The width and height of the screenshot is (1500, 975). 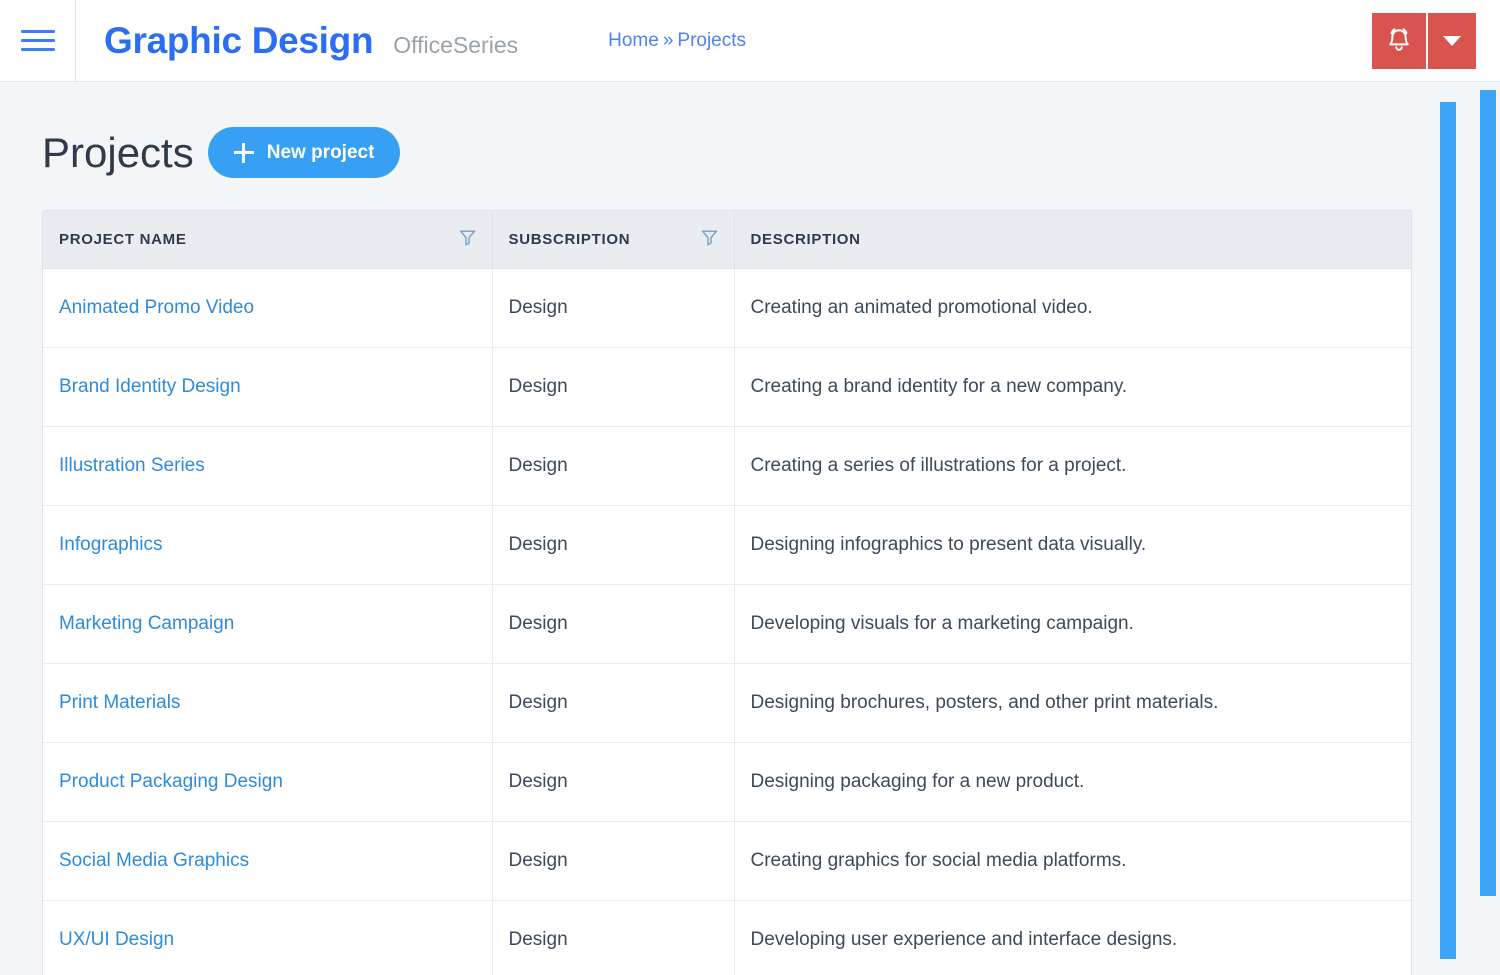 I want to click on cell-project-name: Infographics, so click(x=268, y=545).